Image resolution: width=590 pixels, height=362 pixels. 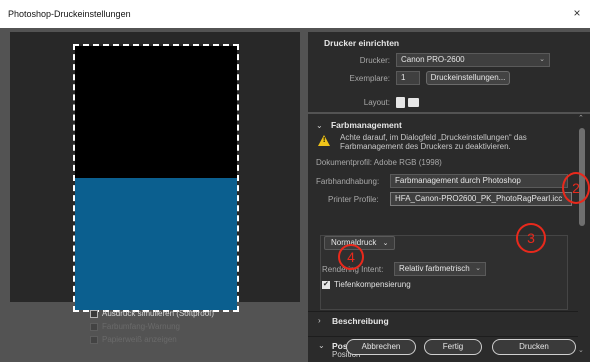 I want to click on cancel-button: Abbrechen, so click(x=381, y=347).